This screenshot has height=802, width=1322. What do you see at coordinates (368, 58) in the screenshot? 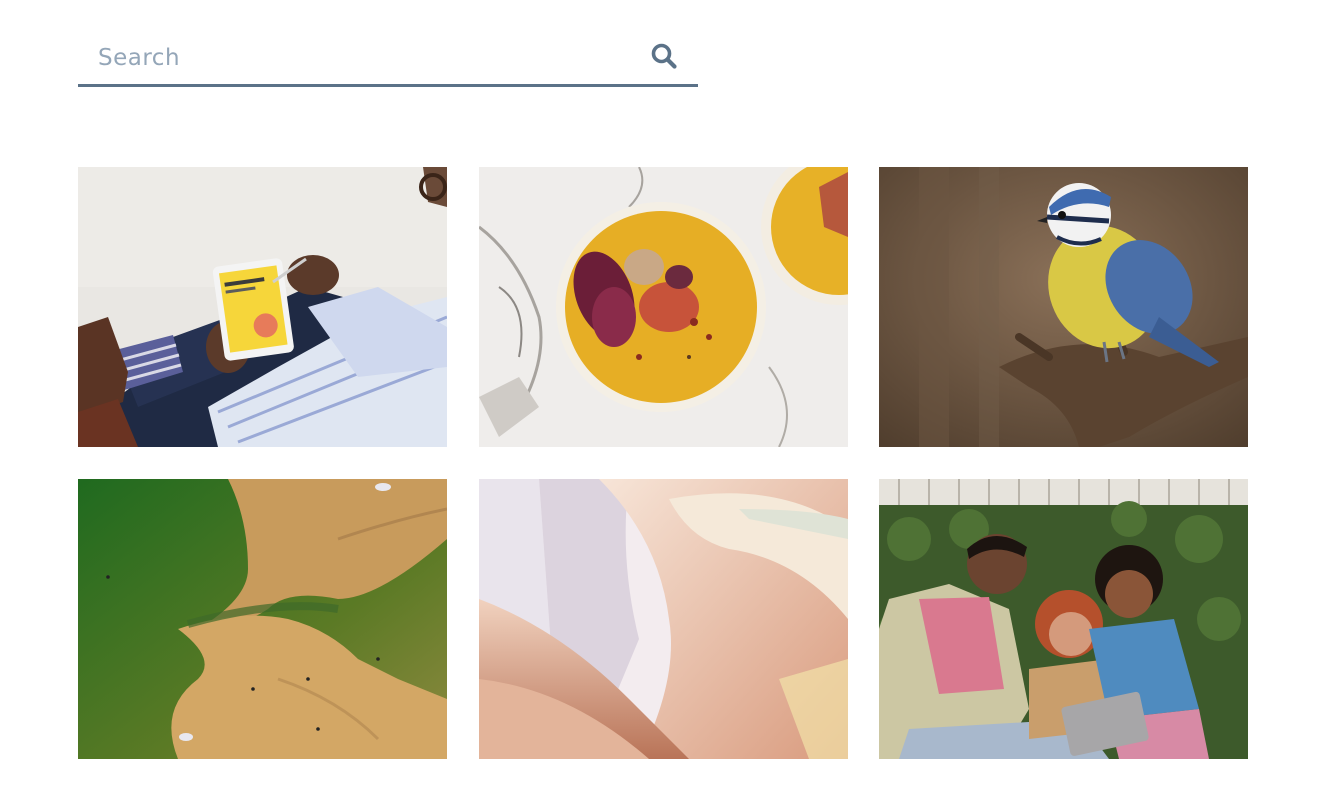
I see `search-input` at bounding box center [368, 58].